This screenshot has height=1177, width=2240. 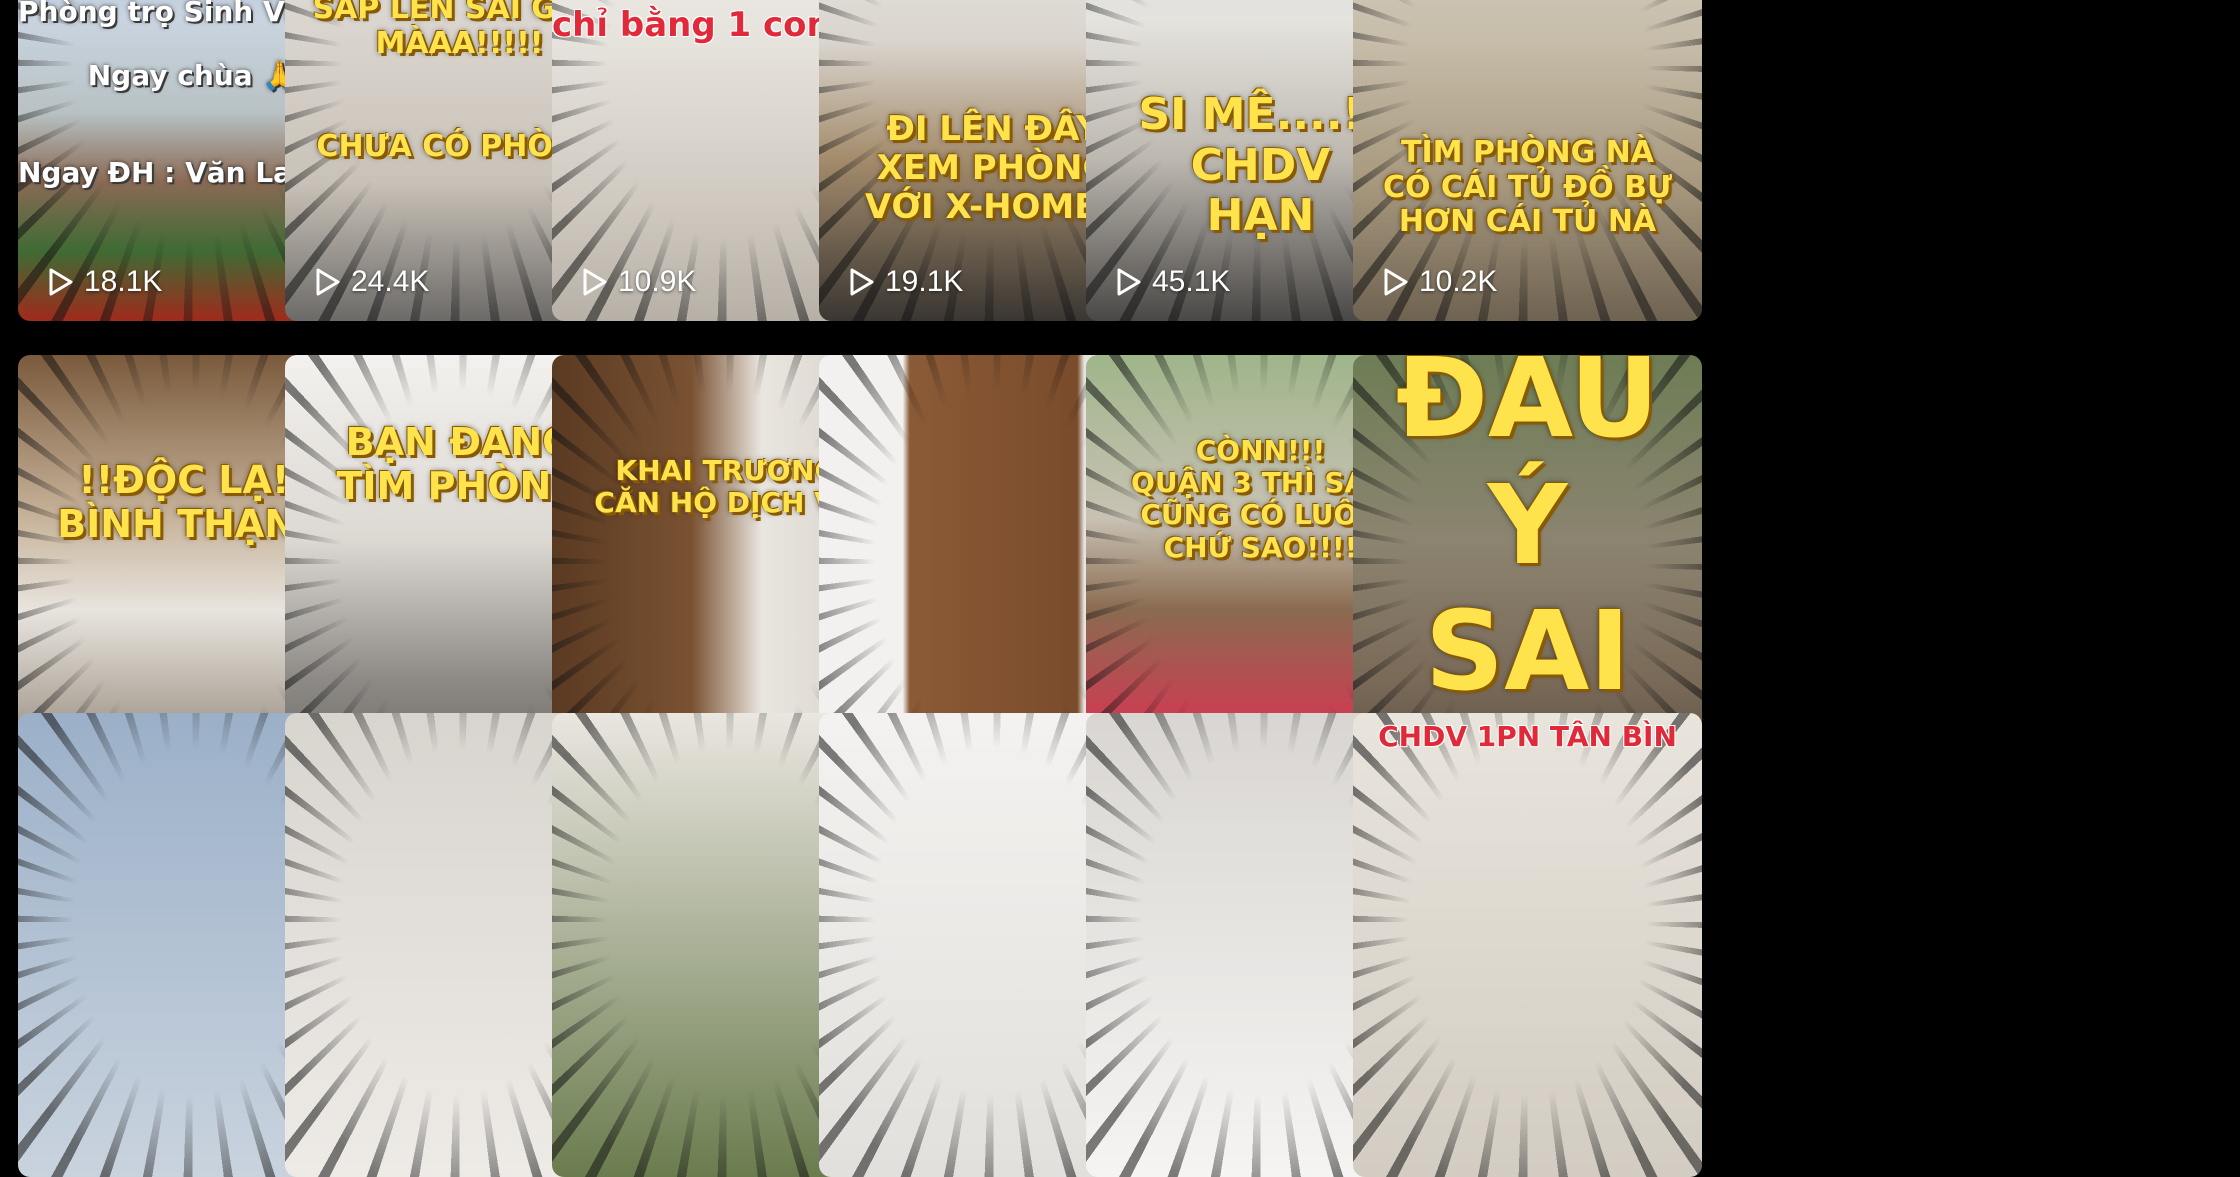 I want to click on speed-lines-overlay, so click(x=1527, y=945).